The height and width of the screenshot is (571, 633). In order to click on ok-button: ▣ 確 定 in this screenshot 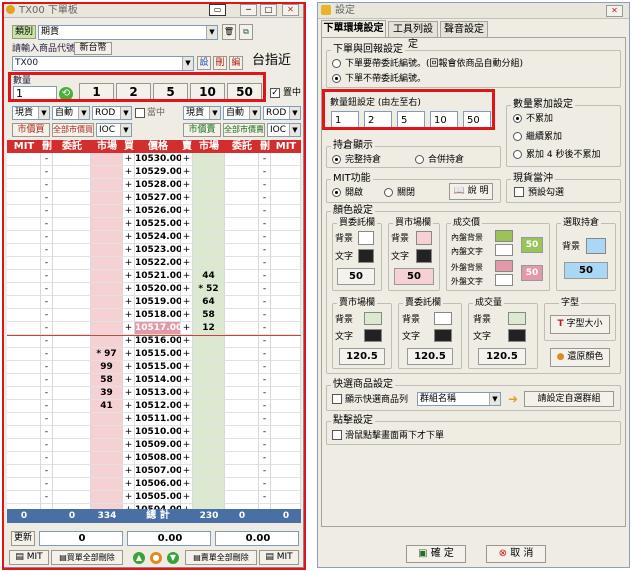, I will do `click(436, 554)`.